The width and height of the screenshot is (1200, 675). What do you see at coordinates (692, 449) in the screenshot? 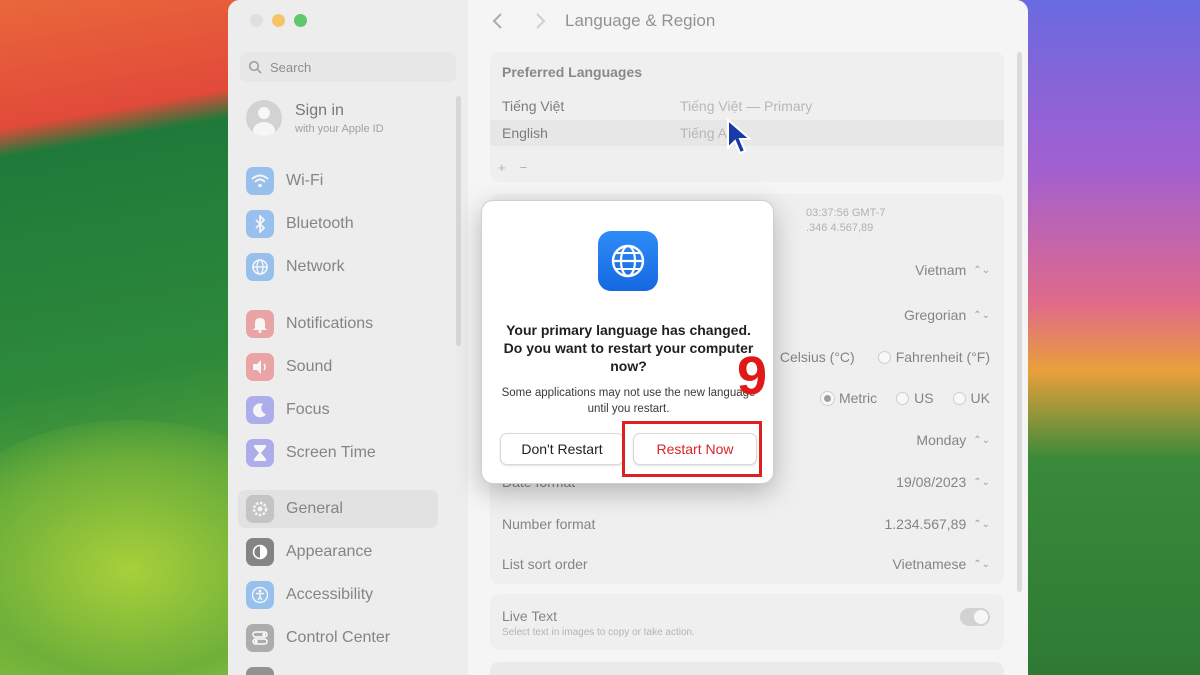
I see `step-highlight-box` at bounding box center [692, 449].